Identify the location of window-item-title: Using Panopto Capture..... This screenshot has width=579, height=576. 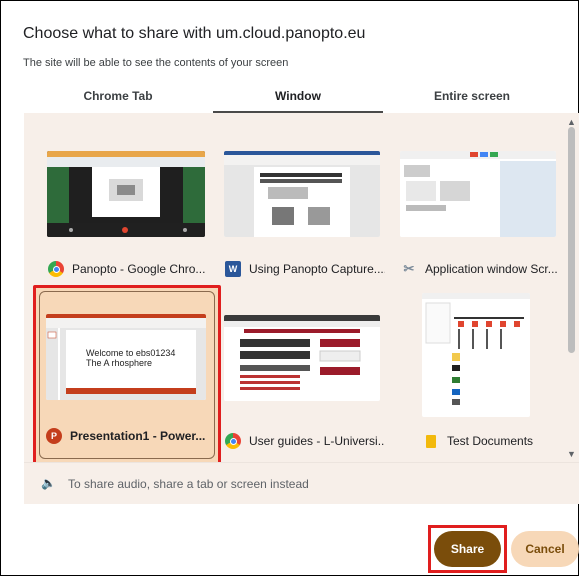
(317, 269).